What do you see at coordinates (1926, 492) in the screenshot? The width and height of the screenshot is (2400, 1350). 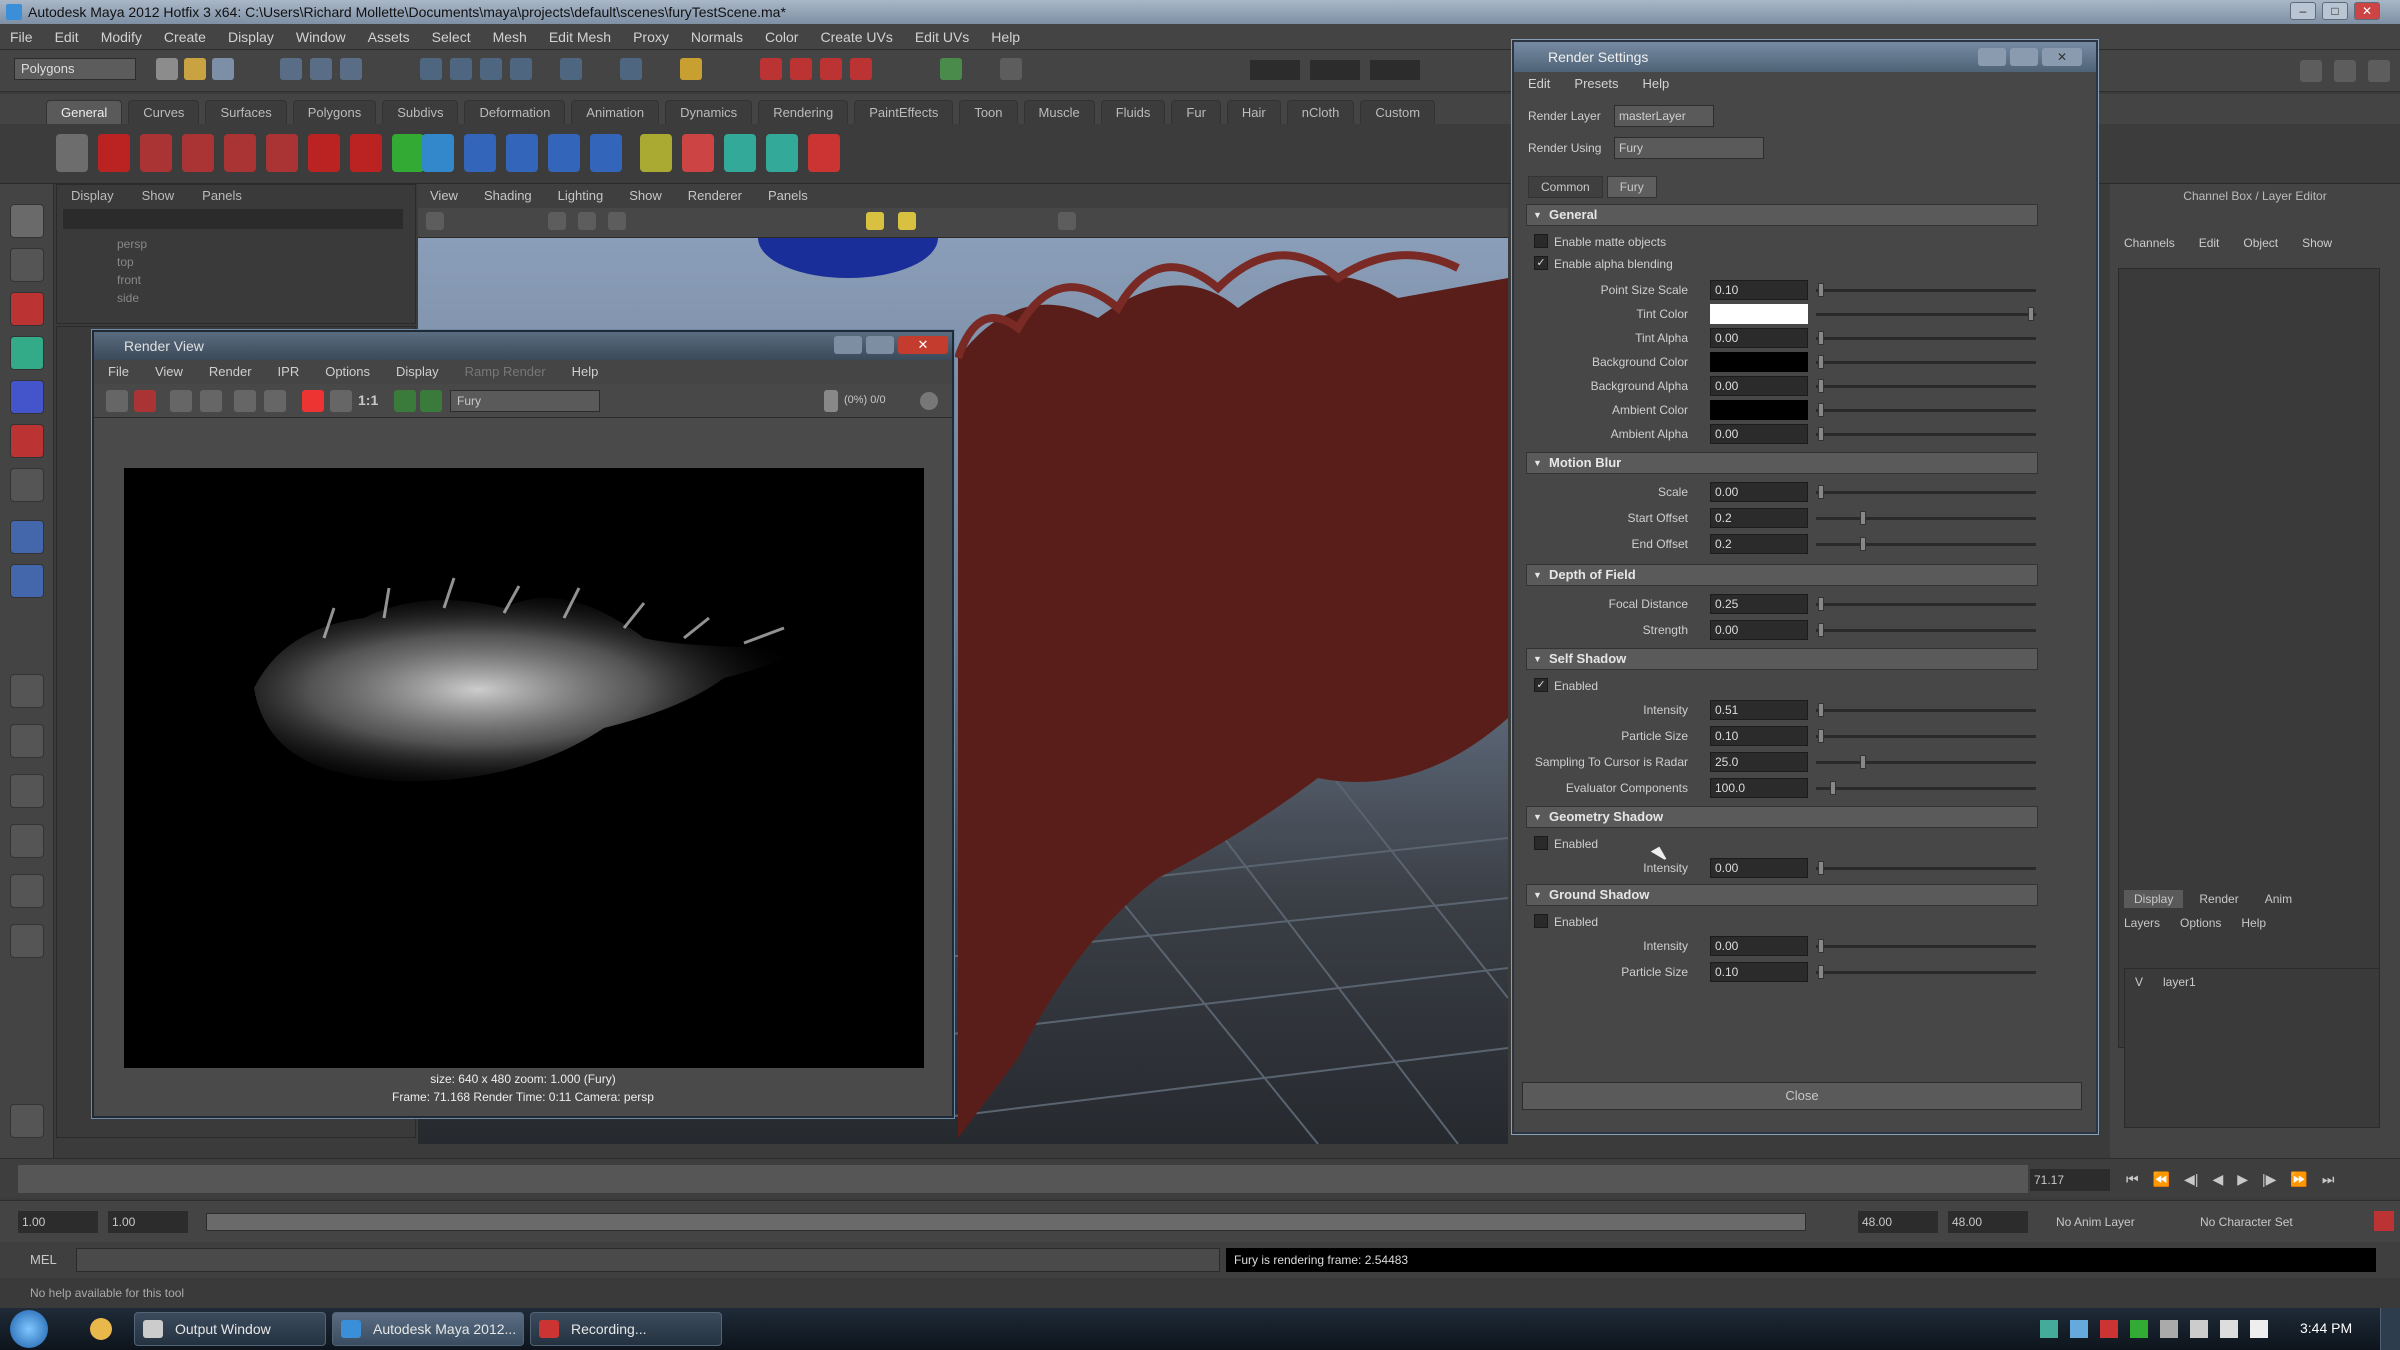 I see `mb-scale-slider` at bounding box center [1926, 492].